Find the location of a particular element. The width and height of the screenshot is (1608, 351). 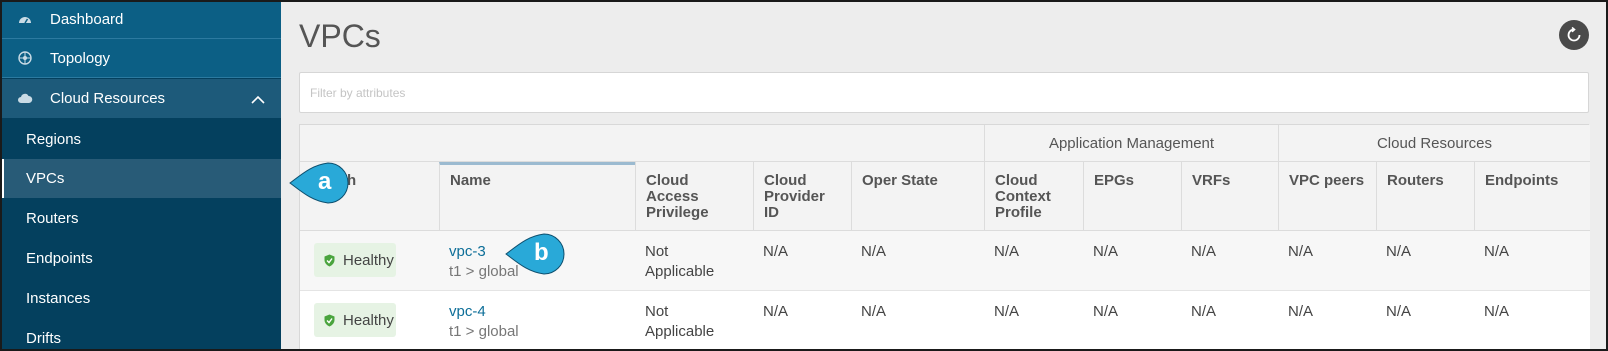

sidebar-item-topology: Topology is located at coordinates (140, 58).